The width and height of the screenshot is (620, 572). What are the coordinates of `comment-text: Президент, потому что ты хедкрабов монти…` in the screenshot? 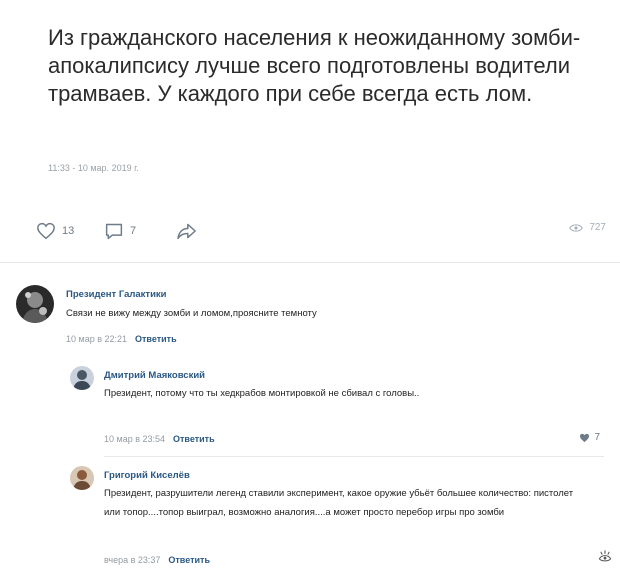 It's located at (262, 393).